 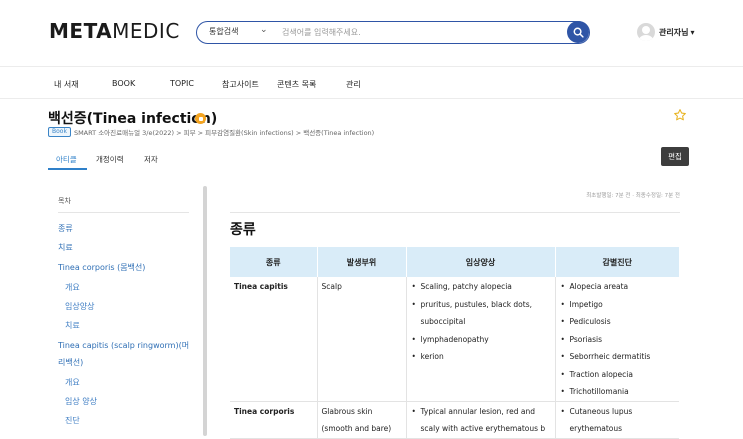 I want to click on column-header-site: 발생부위, so click(x=362, y=262).